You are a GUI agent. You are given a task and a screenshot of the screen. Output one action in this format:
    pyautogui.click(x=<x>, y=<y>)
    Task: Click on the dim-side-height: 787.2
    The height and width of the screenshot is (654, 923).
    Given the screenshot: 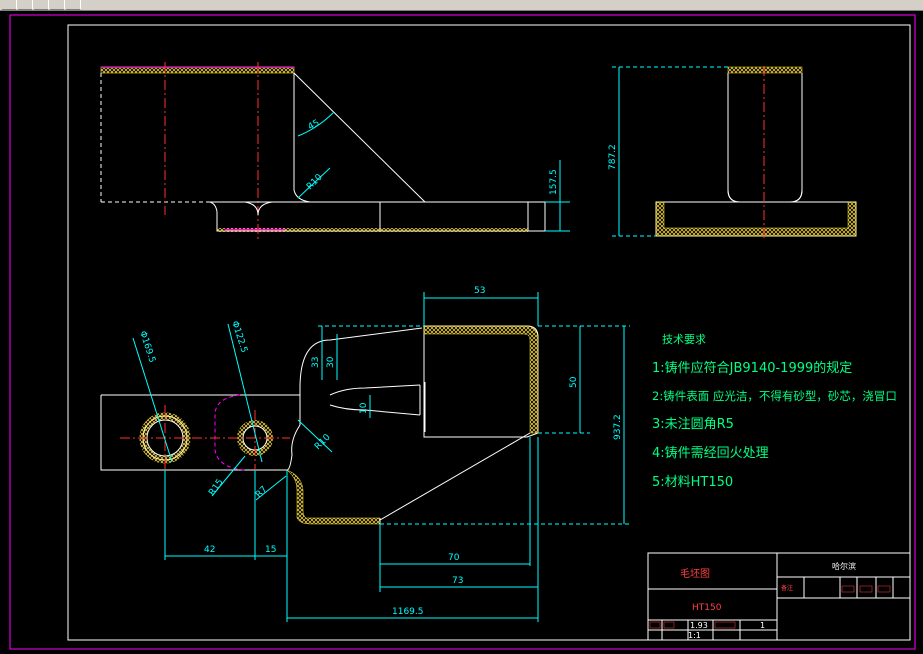 What is the action you would take?
    pyautogui.click(x=613, y=157)
    